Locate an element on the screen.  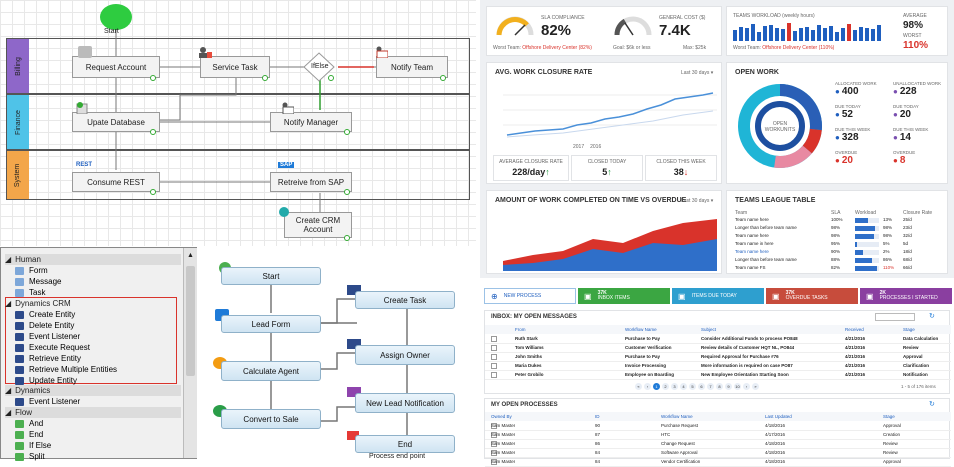
pager-button: « is located at coordinates (638, 386).